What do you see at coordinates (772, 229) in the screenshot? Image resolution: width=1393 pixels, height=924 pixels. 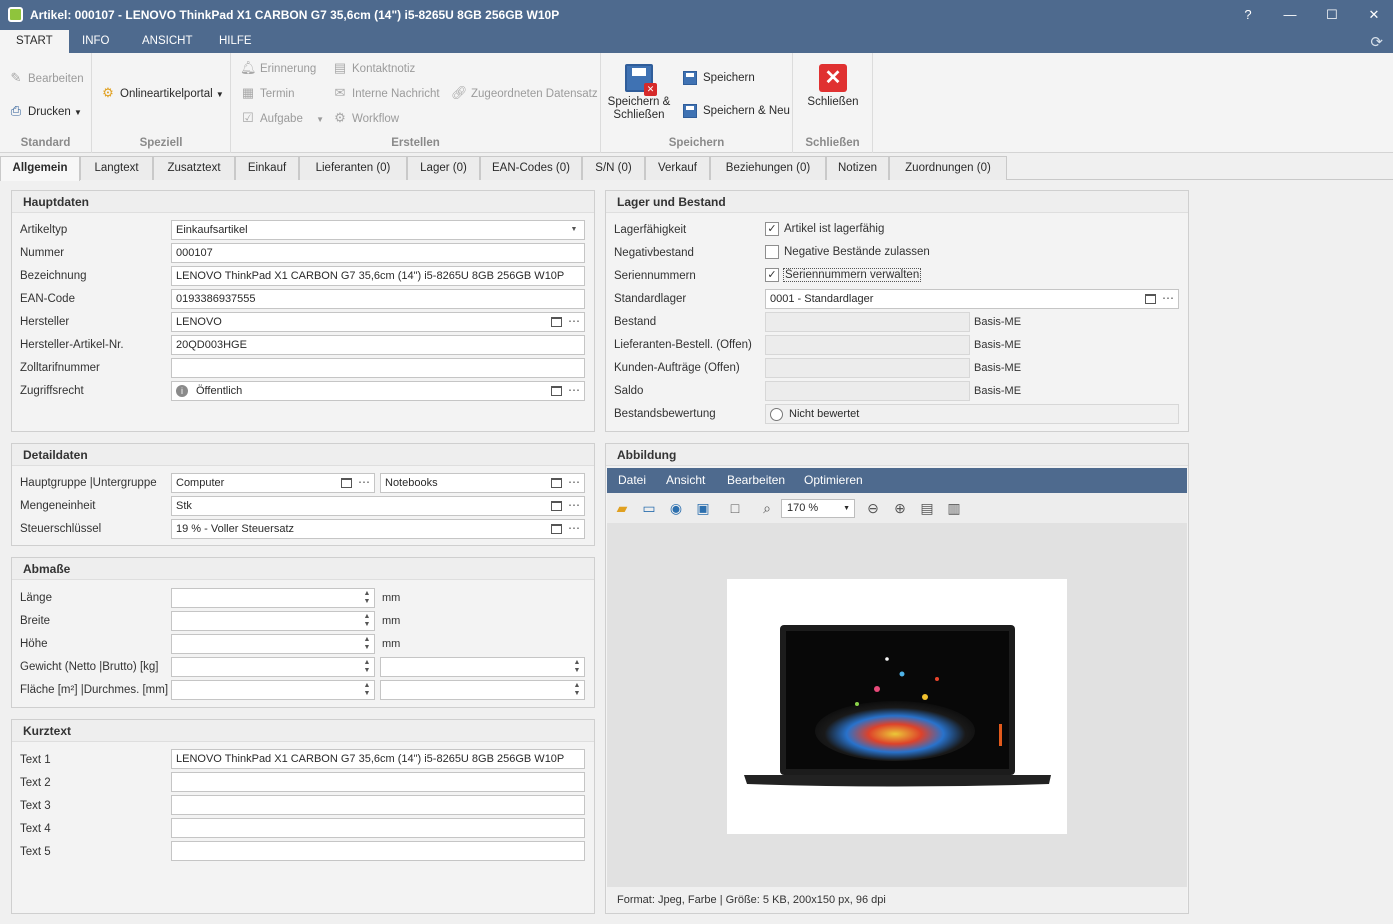 I see `stockable-checkbox: ✓` at bounding box center [772, 229].